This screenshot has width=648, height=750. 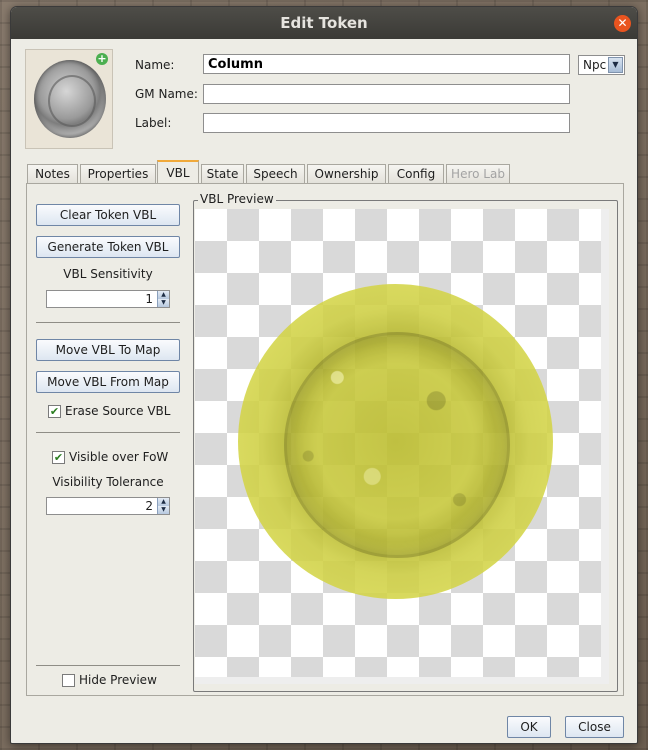 What do you see at coordinates (108, 215) in the screenshot?
I see `clear-token-vbl-button: Clear Token VBL` at bounding box center [108, 215].